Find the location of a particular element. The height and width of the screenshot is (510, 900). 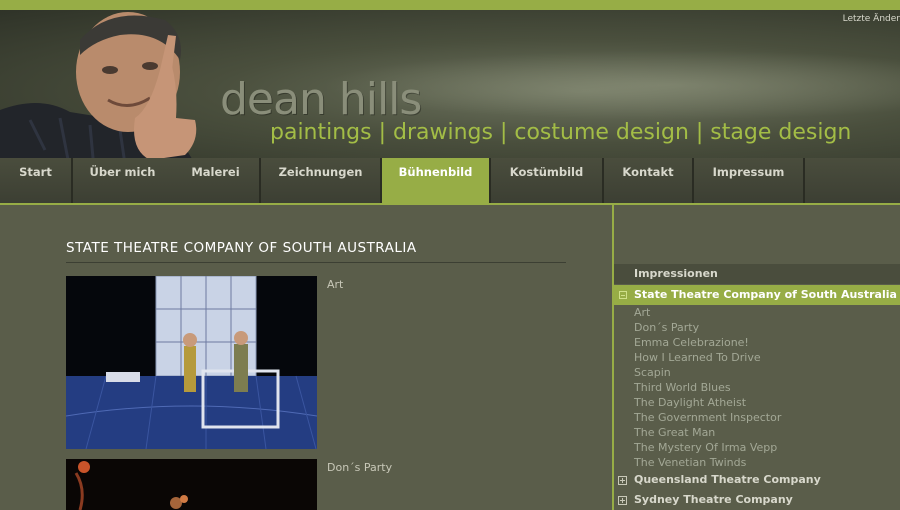

sidebar-production-how-i-learned-to-drive: How I Learned To Drive is located at coordinates (697, 357).